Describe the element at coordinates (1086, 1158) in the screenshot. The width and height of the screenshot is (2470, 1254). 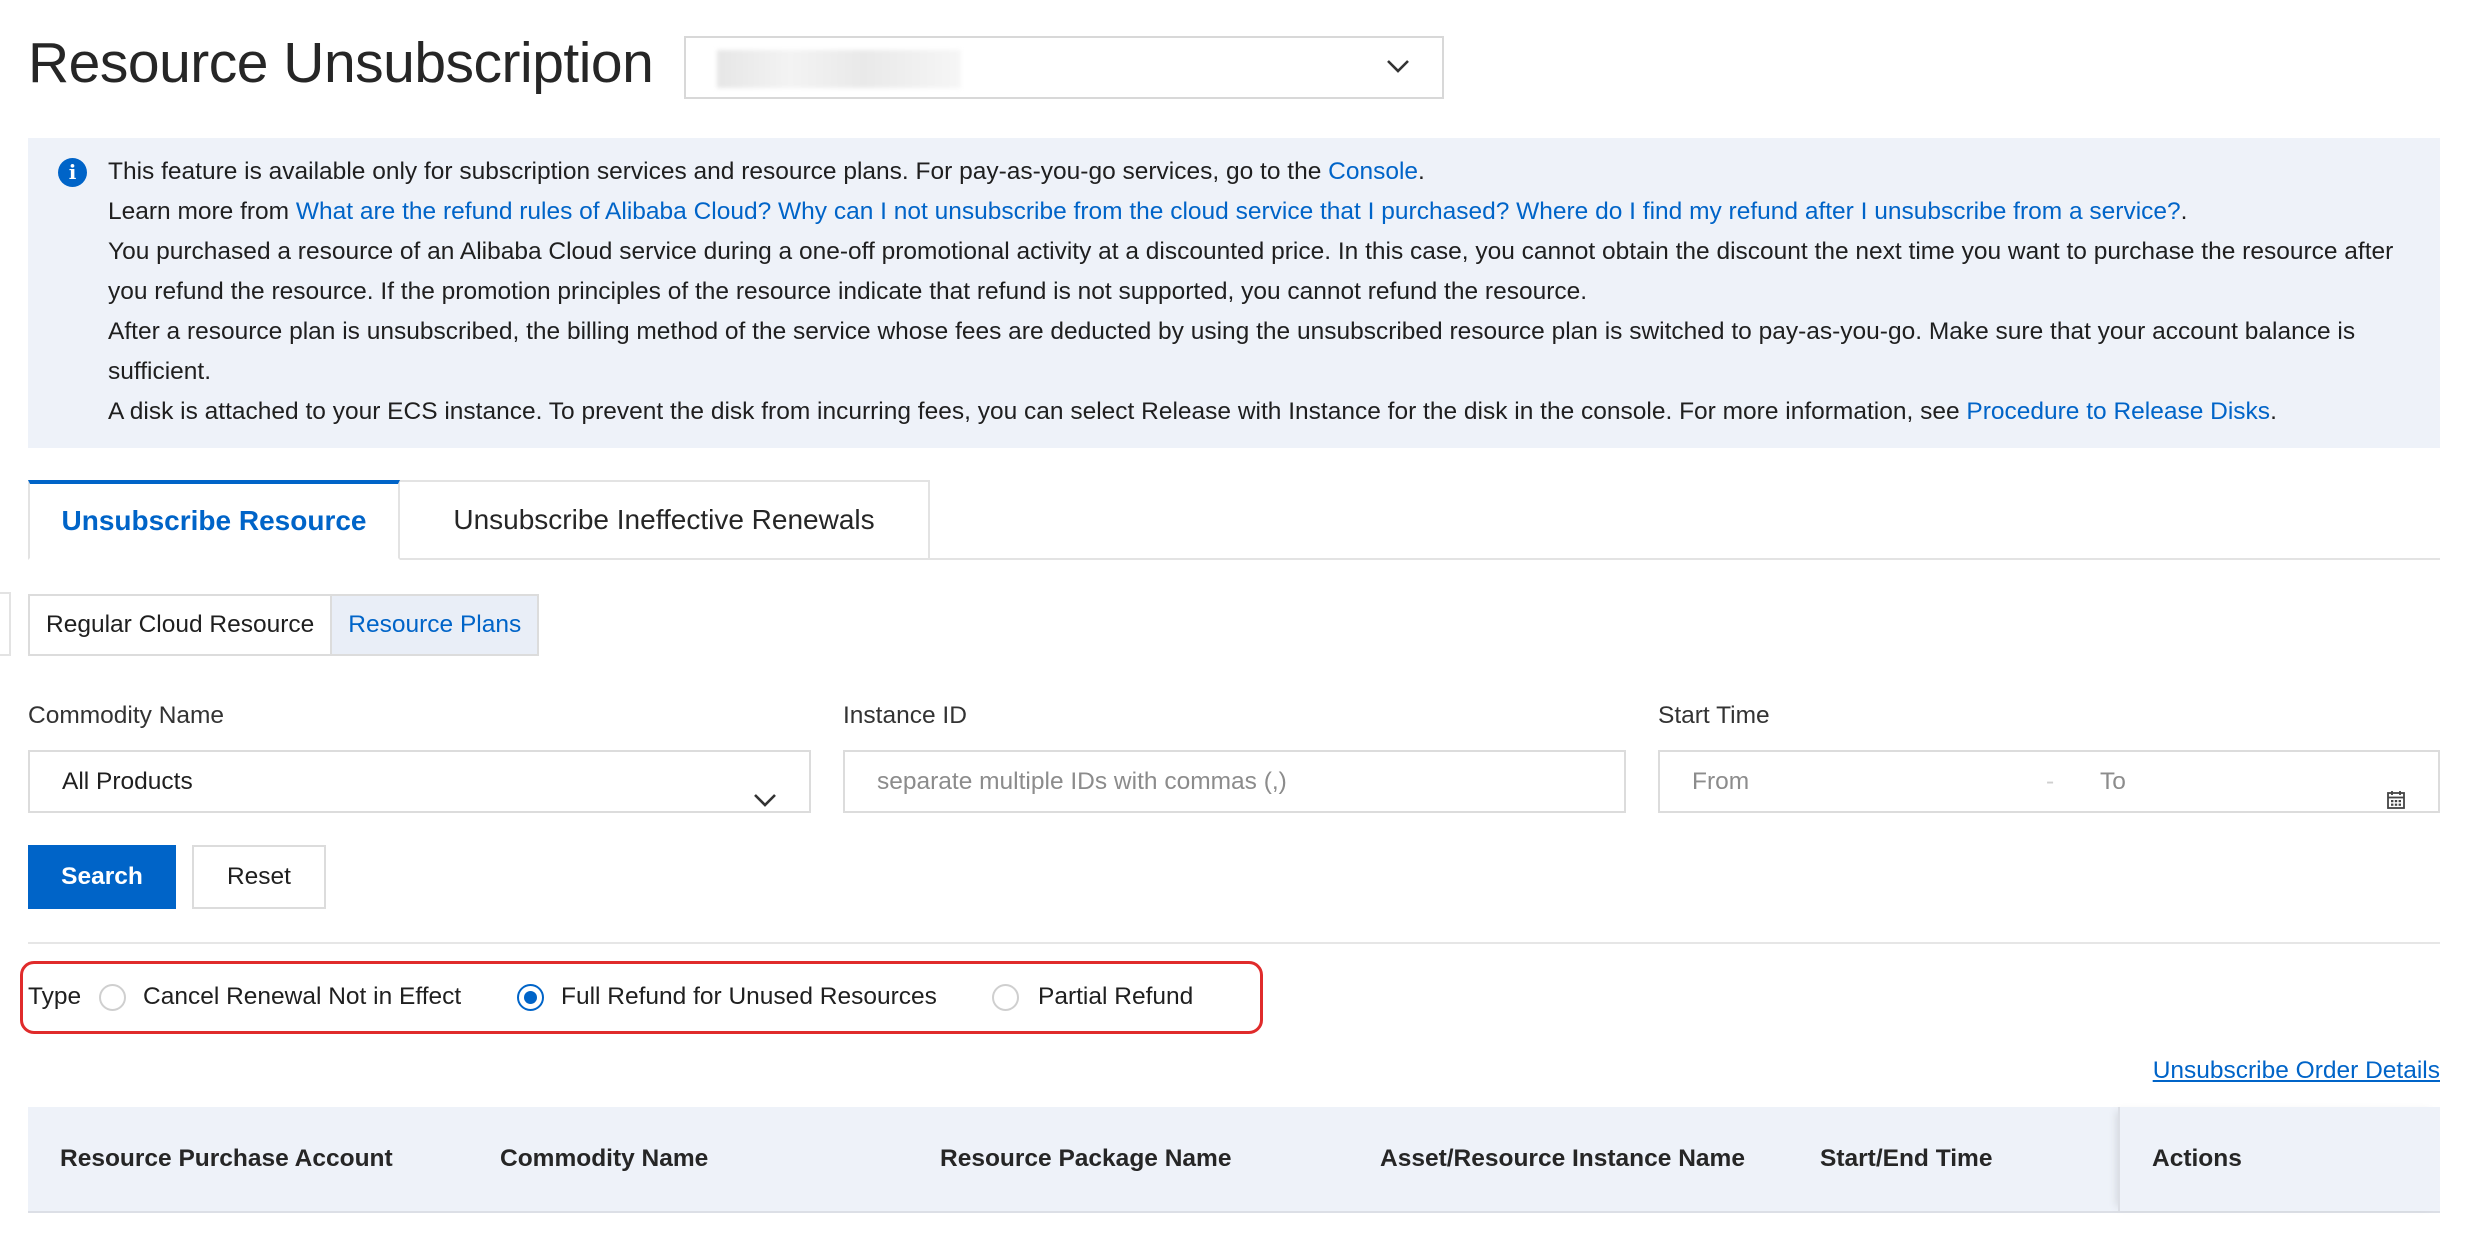
I see `column-header-resource-package-name: Resource Package Name` at that location.